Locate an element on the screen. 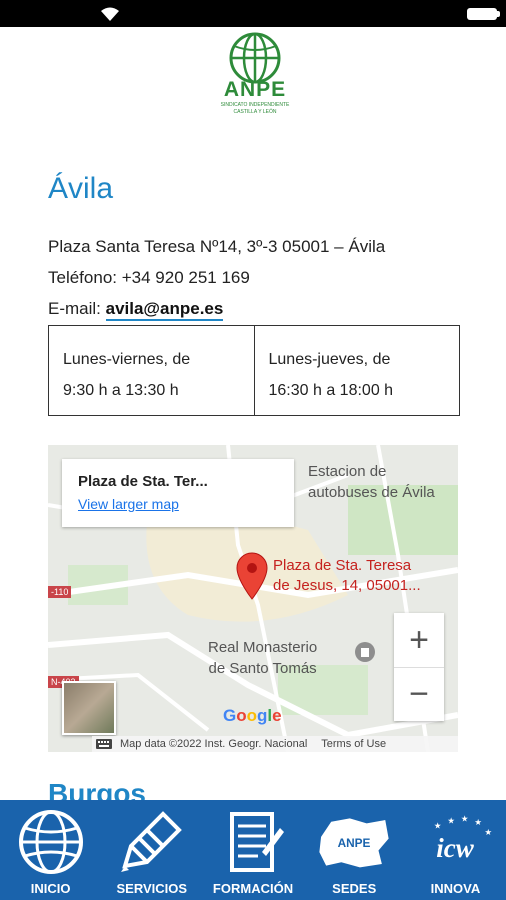 Image resolution: width=506 pixels, height=900 pixels. google-logo: Google is located at coordinates (252, 716).